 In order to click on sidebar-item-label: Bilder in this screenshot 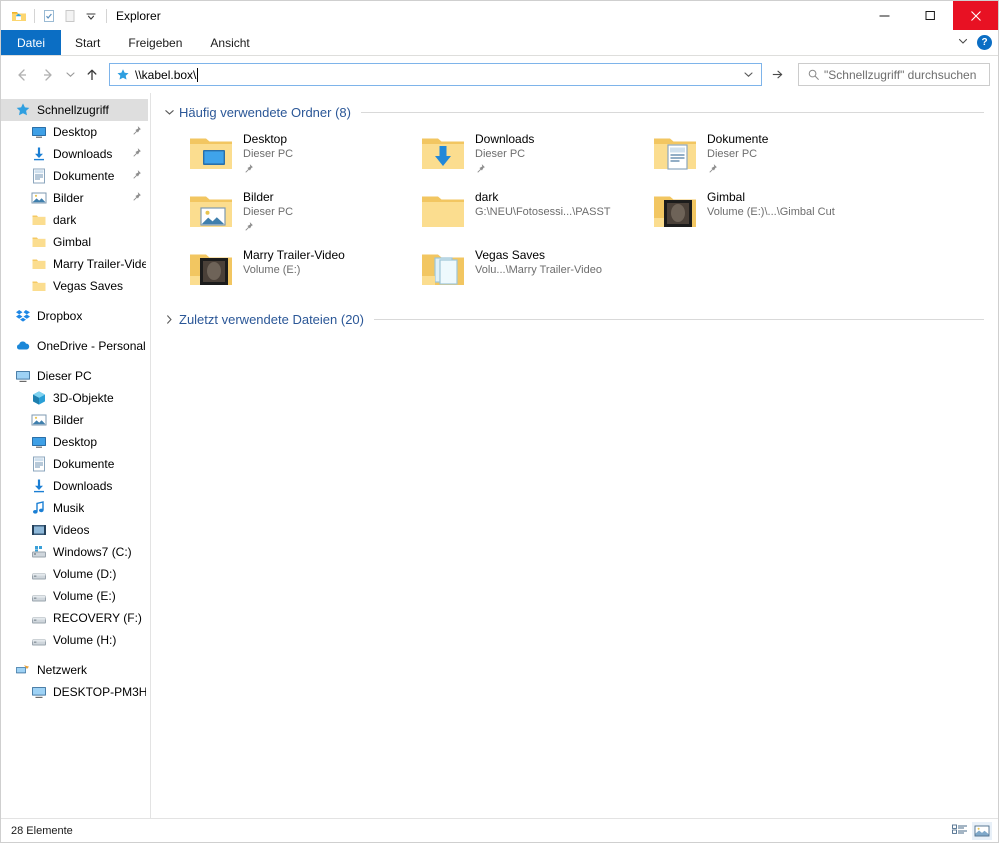, I will do `click(68, 198)`.